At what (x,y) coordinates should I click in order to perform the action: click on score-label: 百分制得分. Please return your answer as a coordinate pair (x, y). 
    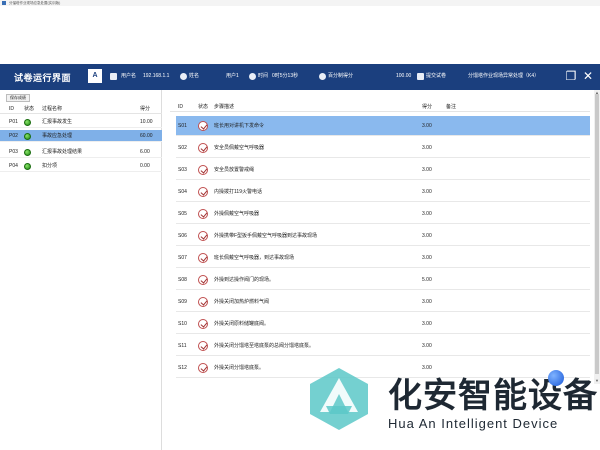
    Looking at the image, I should click on (341, 76).